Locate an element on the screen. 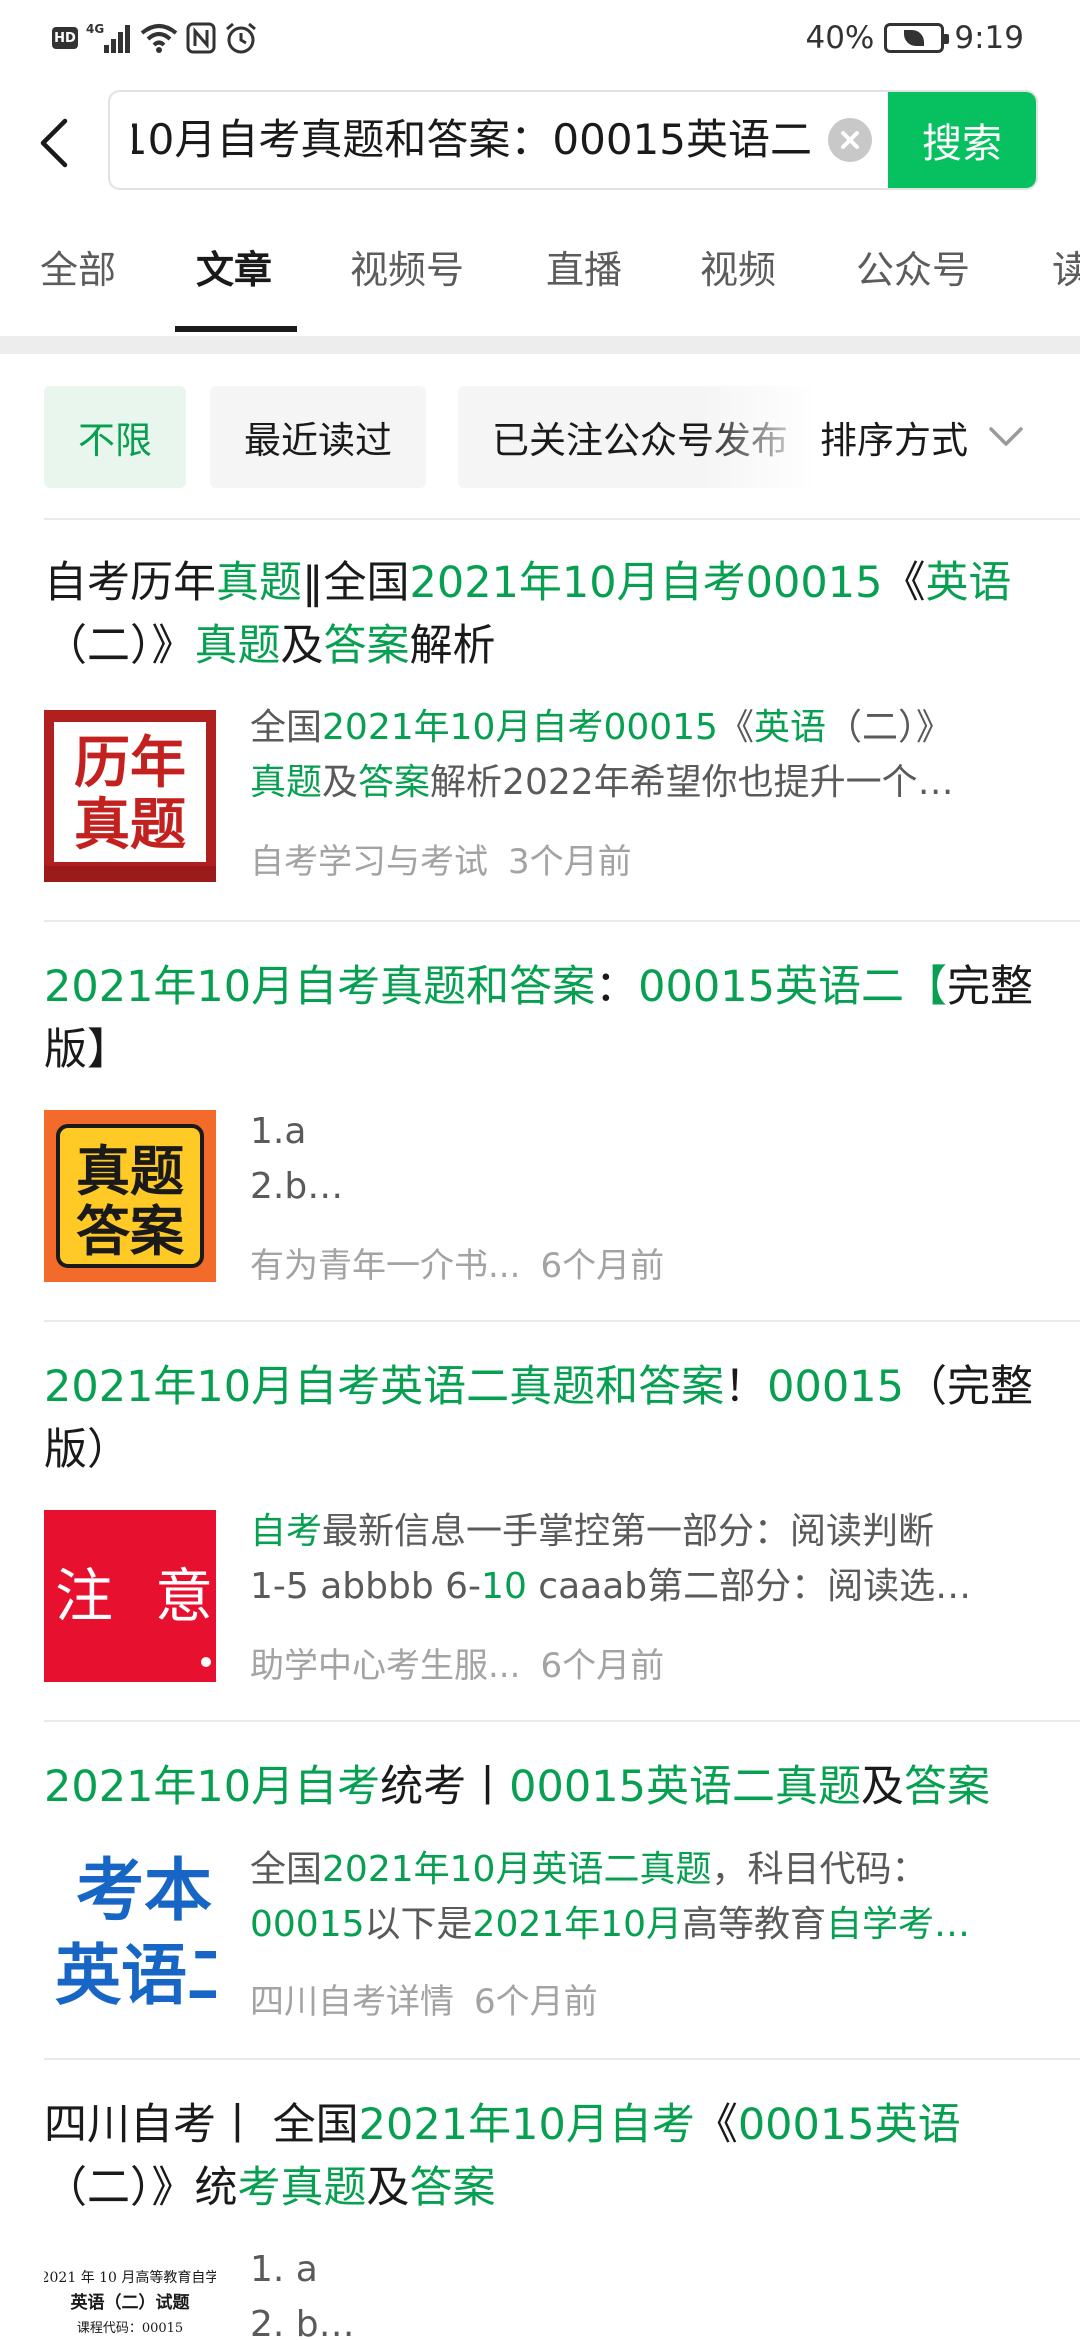  highlighted-keyword: 2021年10月自考00015 is located at coordinates (520, 727).